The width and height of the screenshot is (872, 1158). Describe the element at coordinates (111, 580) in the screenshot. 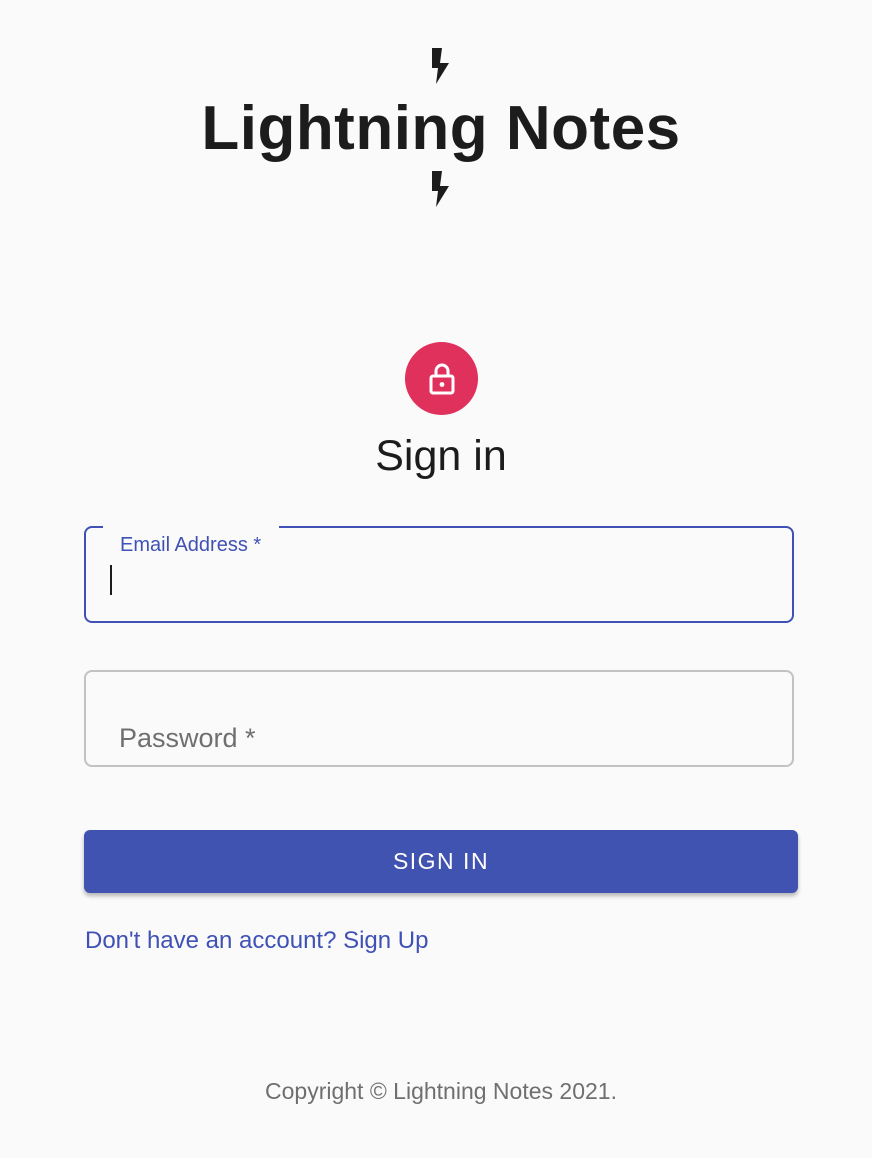

I see `text-caret` at that location.